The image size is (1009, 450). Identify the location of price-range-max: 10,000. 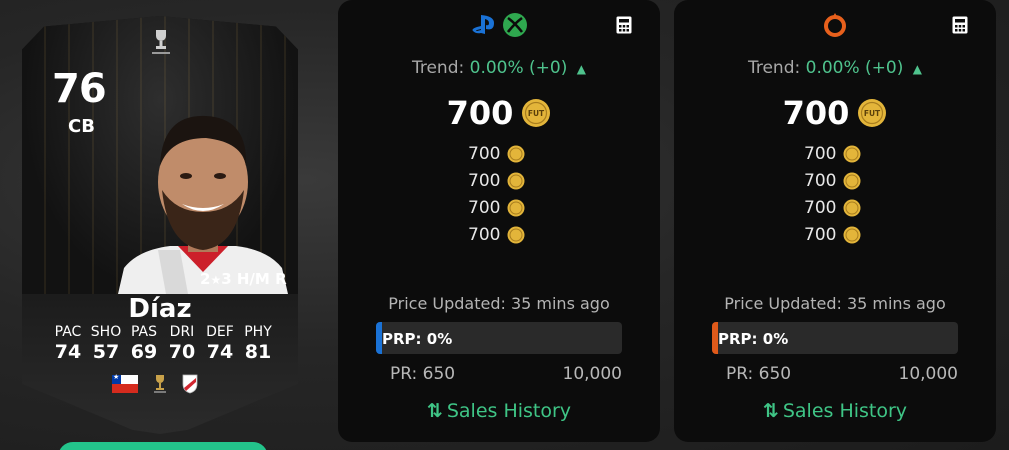
(592, 374).